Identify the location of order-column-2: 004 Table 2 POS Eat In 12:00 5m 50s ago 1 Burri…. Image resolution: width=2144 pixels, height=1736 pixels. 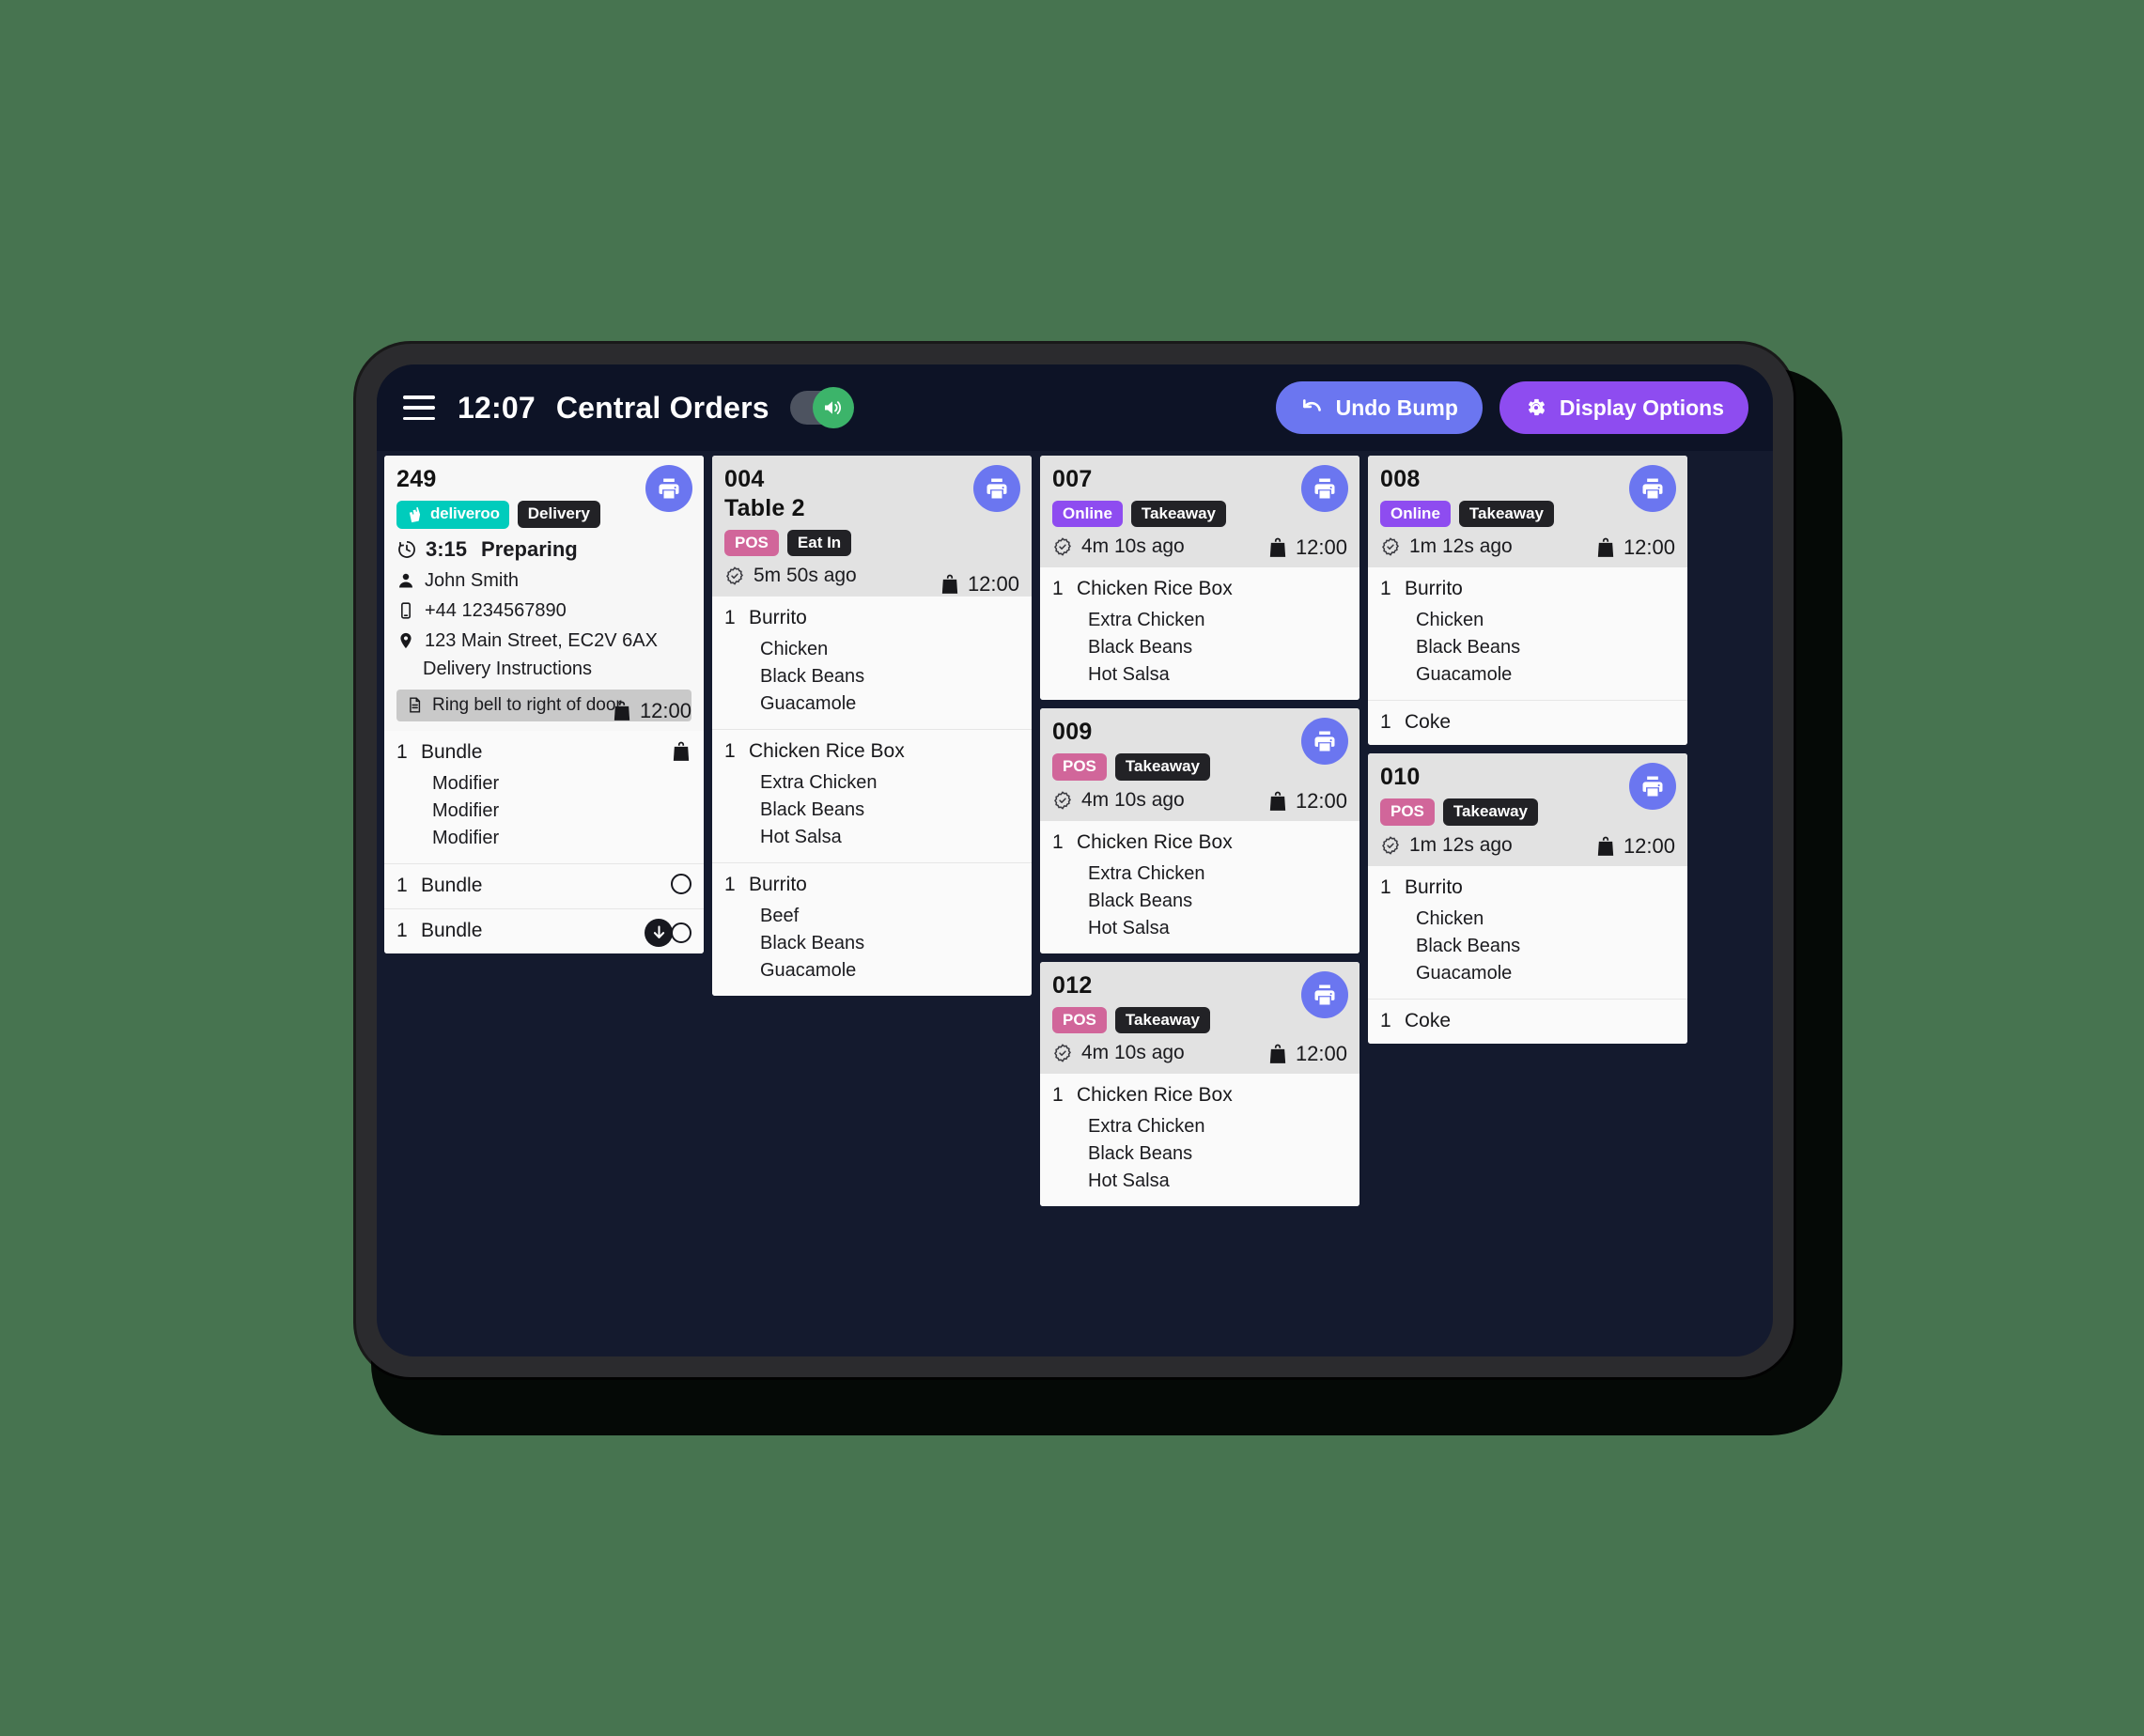
(872, 726).